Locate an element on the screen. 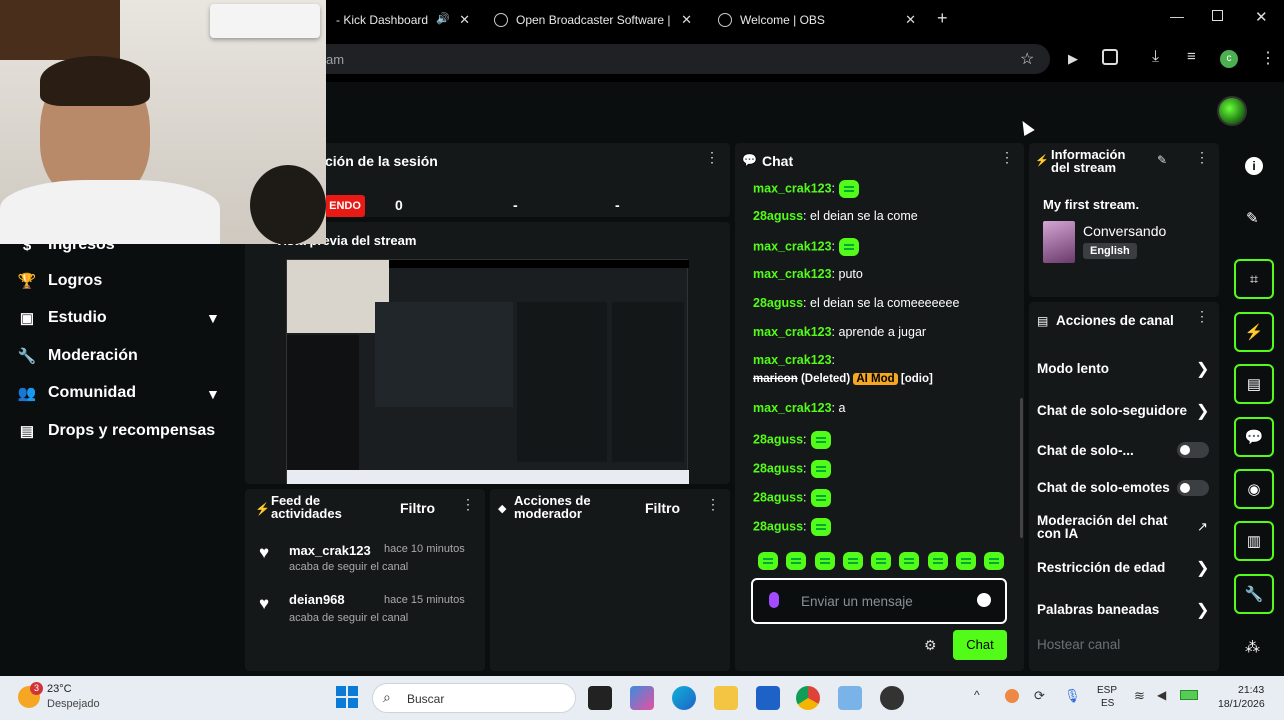  volume-icon: ◀ is located at coordinates (1161, 695).